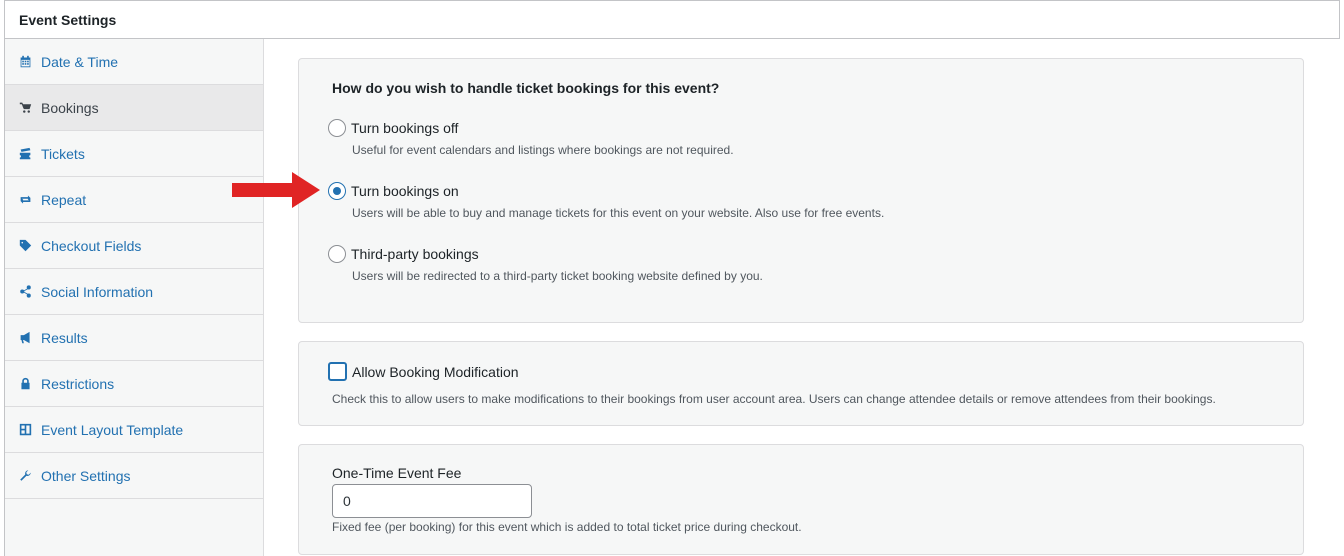  I want to click on red-arrow-shape, so click(276, 190).